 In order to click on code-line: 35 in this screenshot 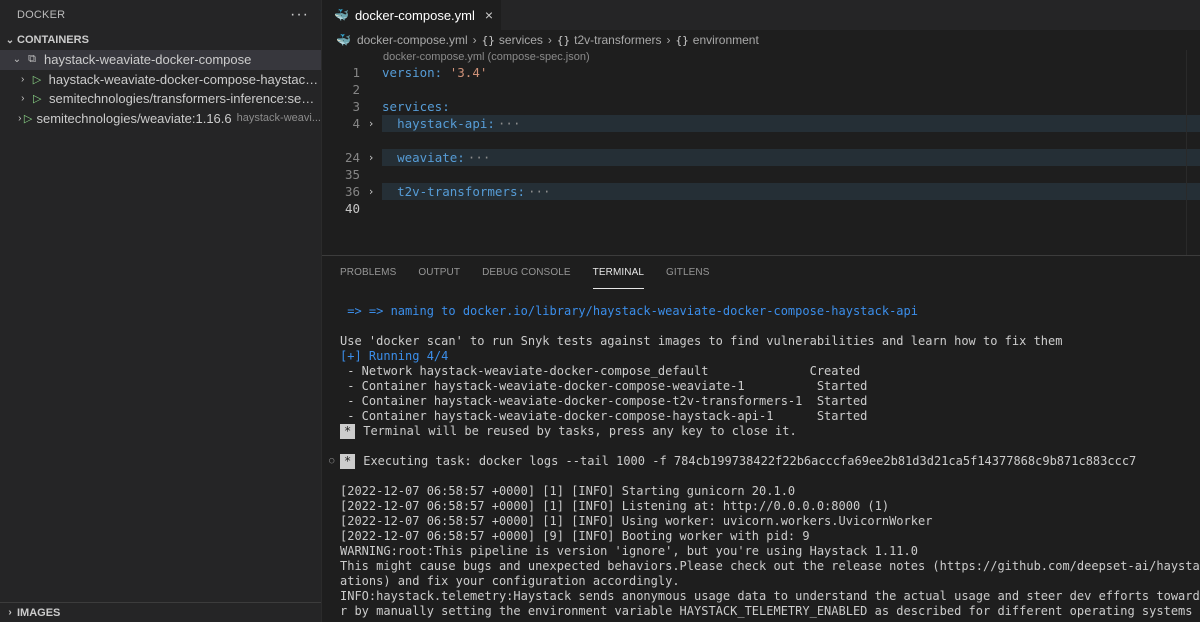, I will do `click(761, 174)`.